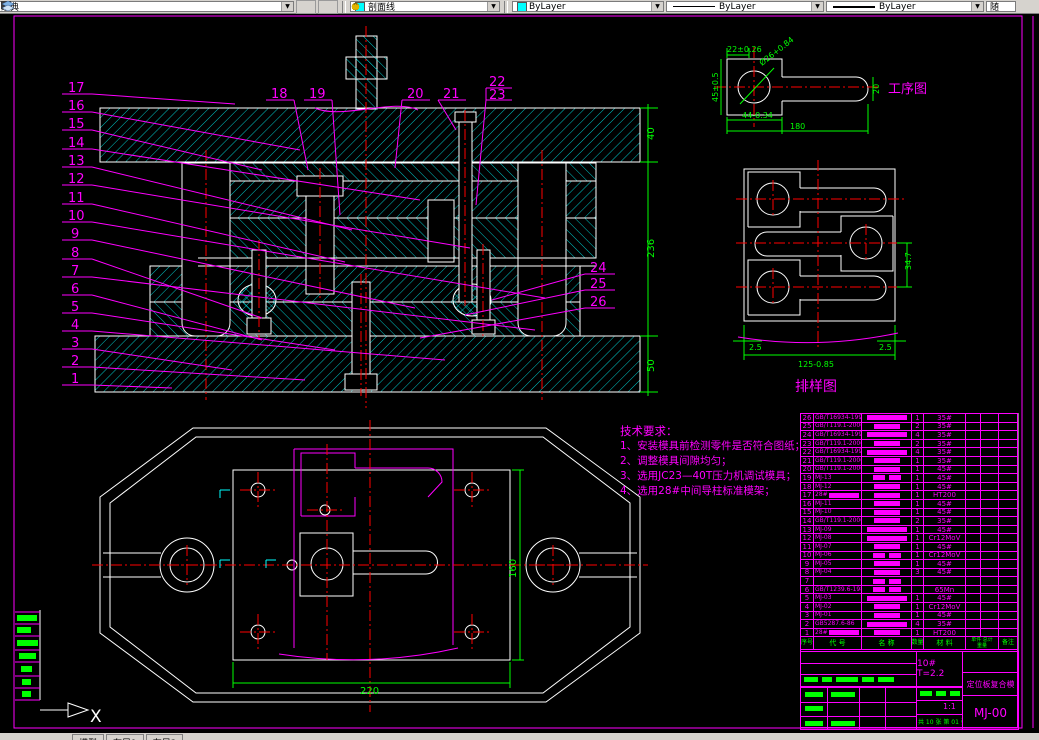 This screenshot has height=740, width=1039. Describe the element at coordinates (164, 737) in the screenshot. I see `tab-layout2: 布局2` at that location.